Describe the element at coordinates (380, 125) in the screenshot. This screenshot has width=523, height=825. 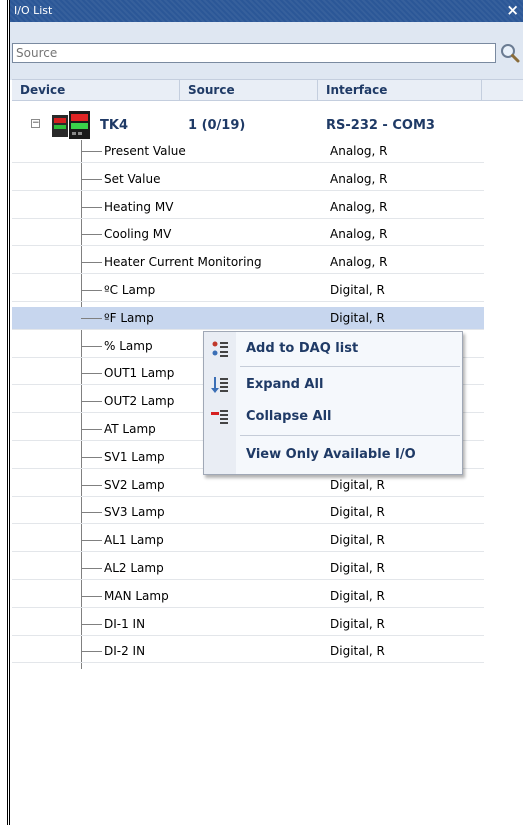
I see `device-interface: RS-232 - COM3` at that location.